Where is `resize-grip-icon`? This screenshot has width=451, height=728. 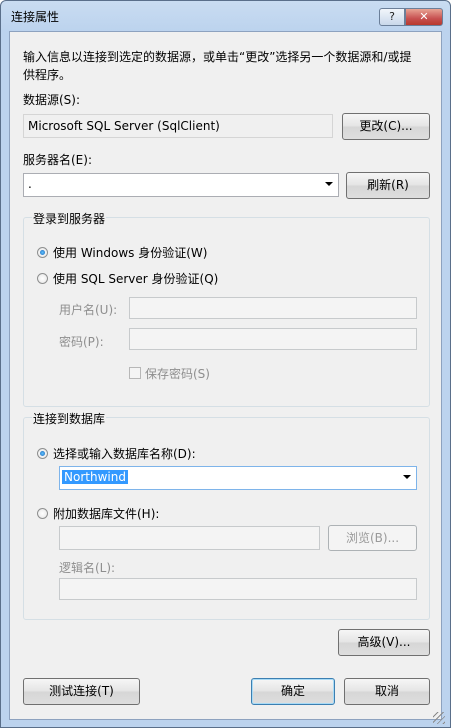
resize-grip-icon is located at coordinates (439, 718).